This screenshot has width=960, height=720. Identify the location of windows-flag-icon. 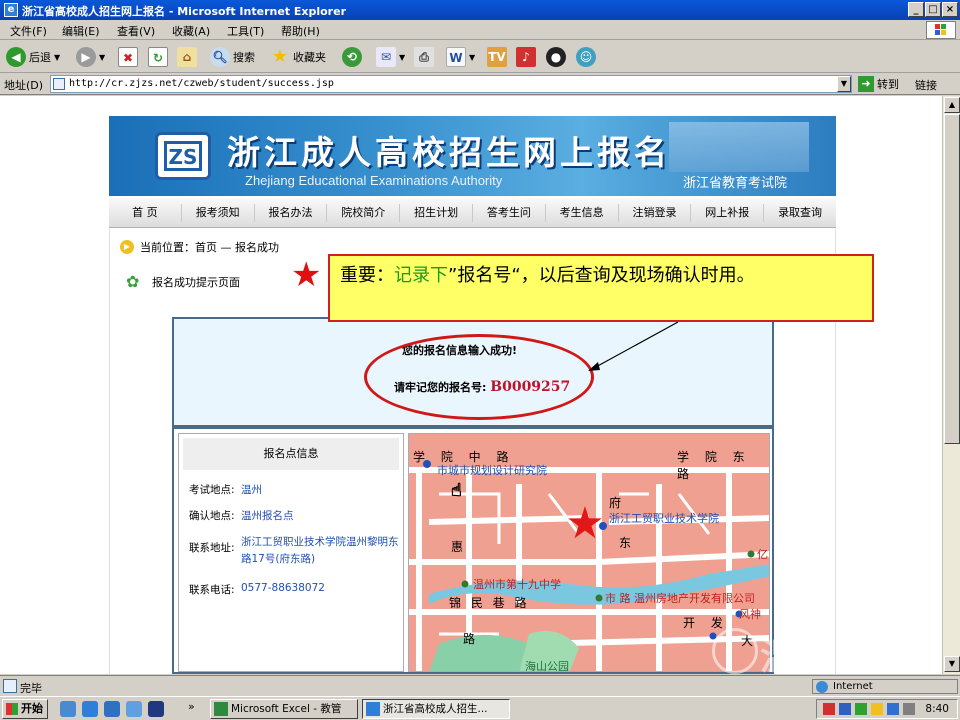
(12, 709).